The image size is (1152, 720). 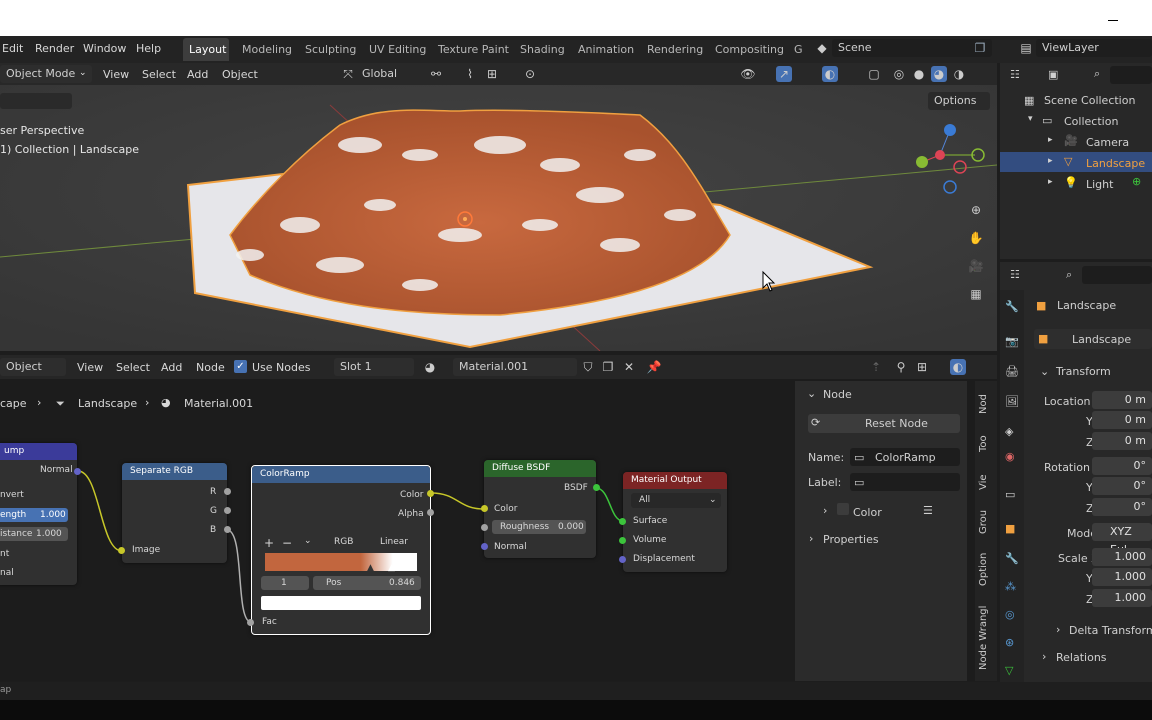 What do you see at coordinates (492, 74) in the screenshot?
I see `snap-target-icon: ⊞` at bounding box center [492, 74].